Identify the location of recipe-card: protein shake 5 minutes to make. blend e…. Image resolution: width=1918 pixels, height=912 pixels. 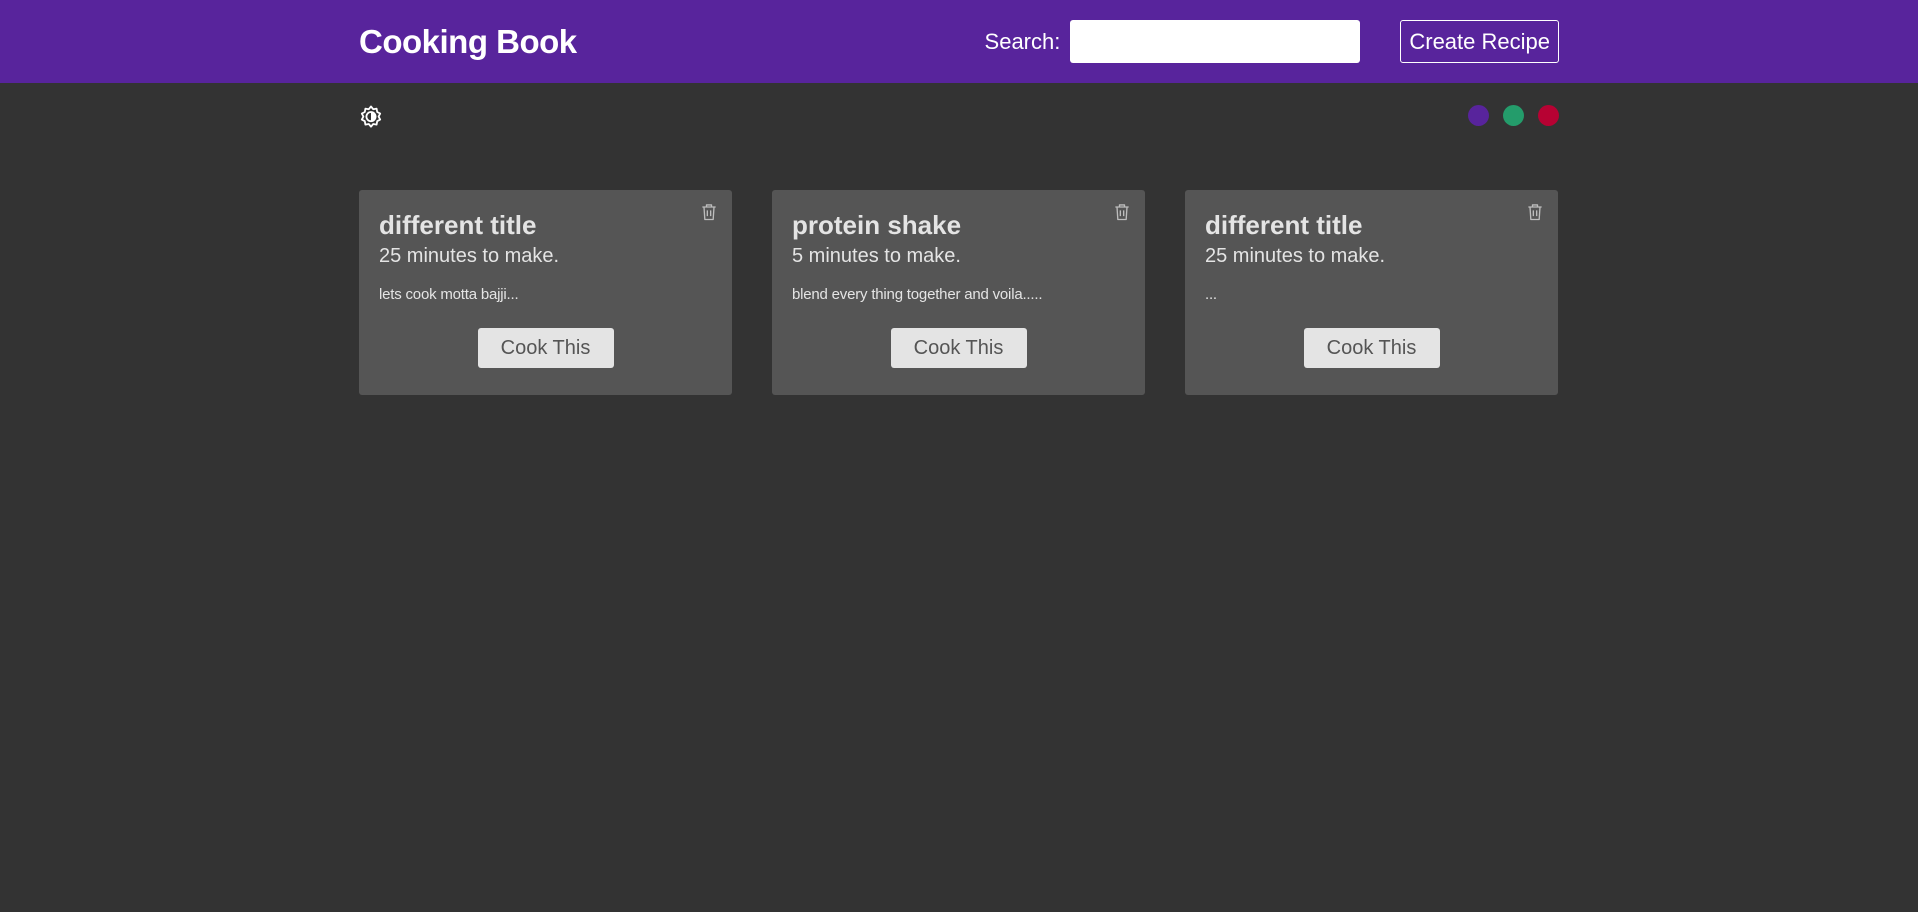
(958, 292).